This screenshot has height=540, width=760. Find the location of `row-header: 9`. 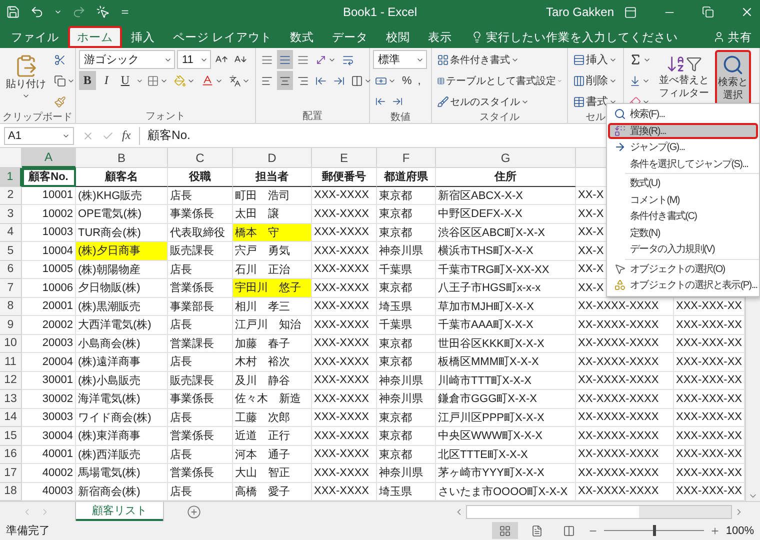

row-header: 9 is located at coordinates (11, 325).